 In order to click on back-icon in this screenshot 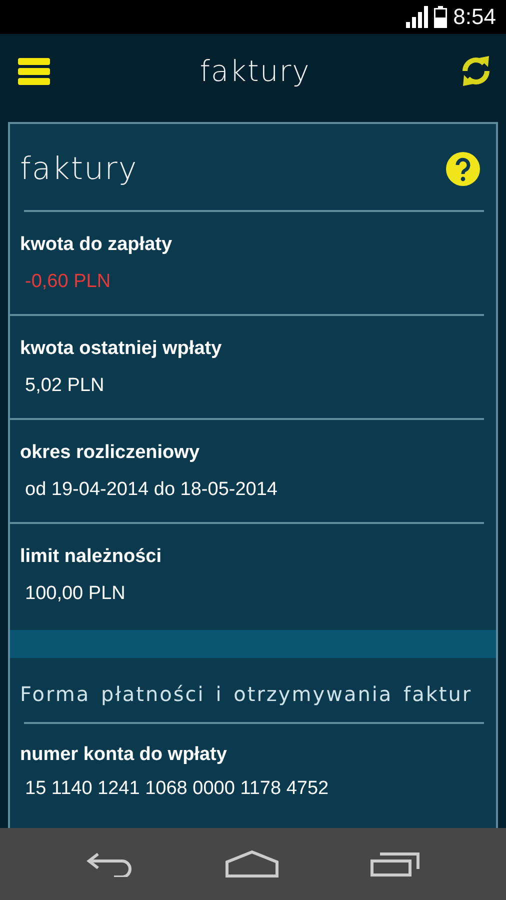, I will do `click(110, 864)`.